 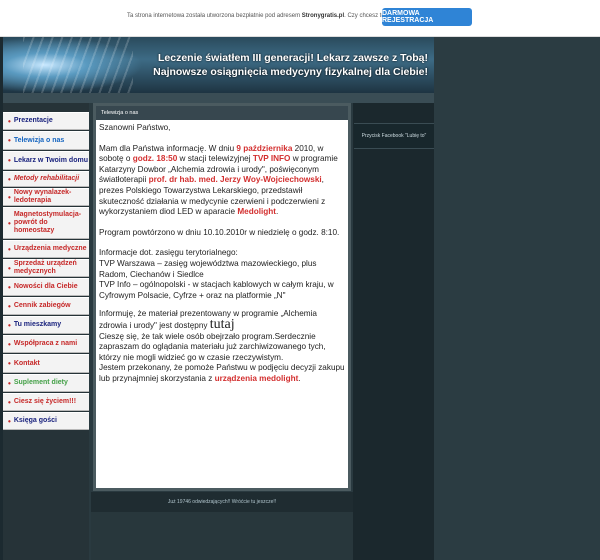 I want to click on sidebar-item-label: Kontakt, so click(x=26, y=363).